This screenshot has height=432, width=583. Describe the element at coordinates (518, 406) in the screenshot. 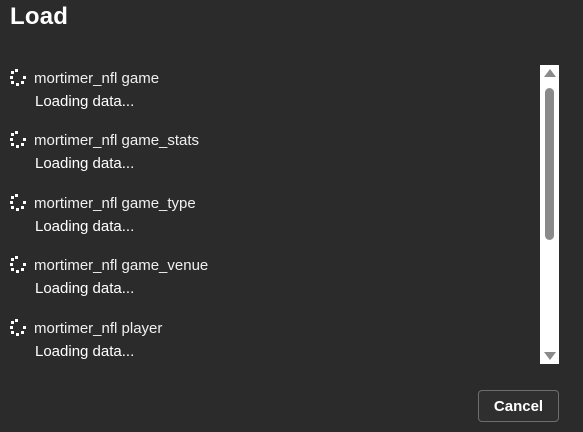

I see `cancel-button: Cancel` at that location.